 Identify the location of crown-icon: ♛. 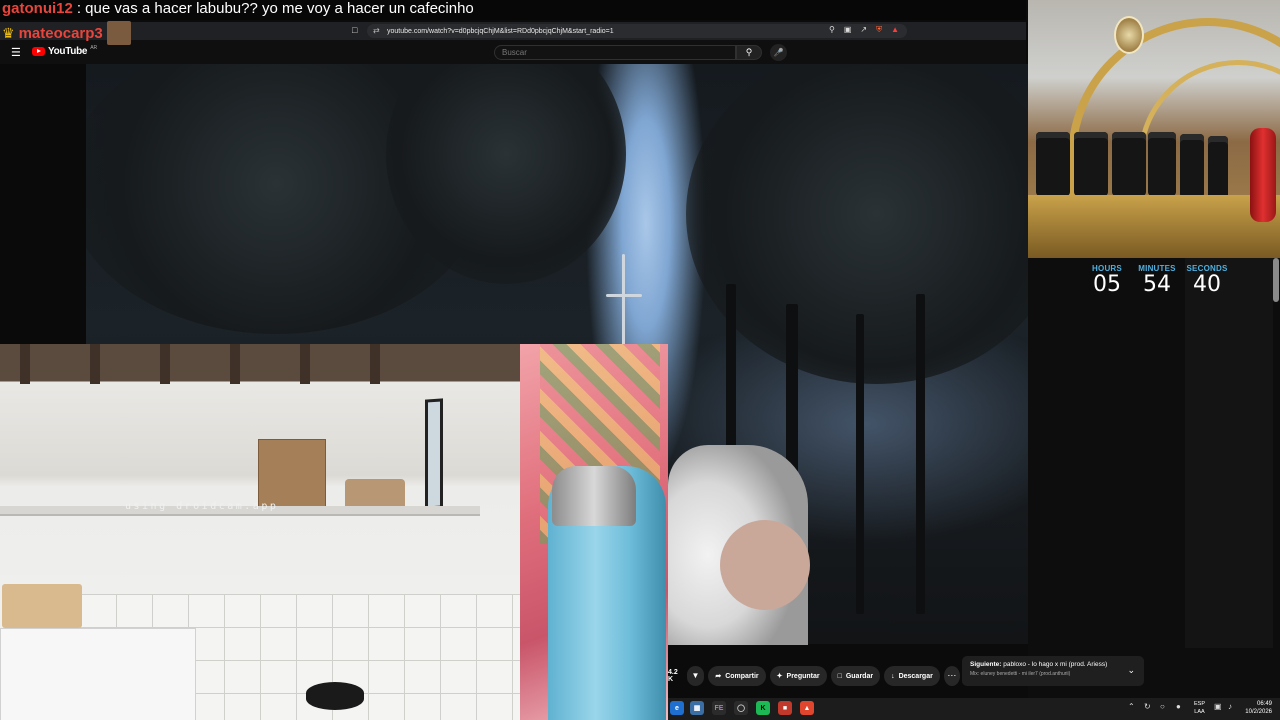
(8, 32).